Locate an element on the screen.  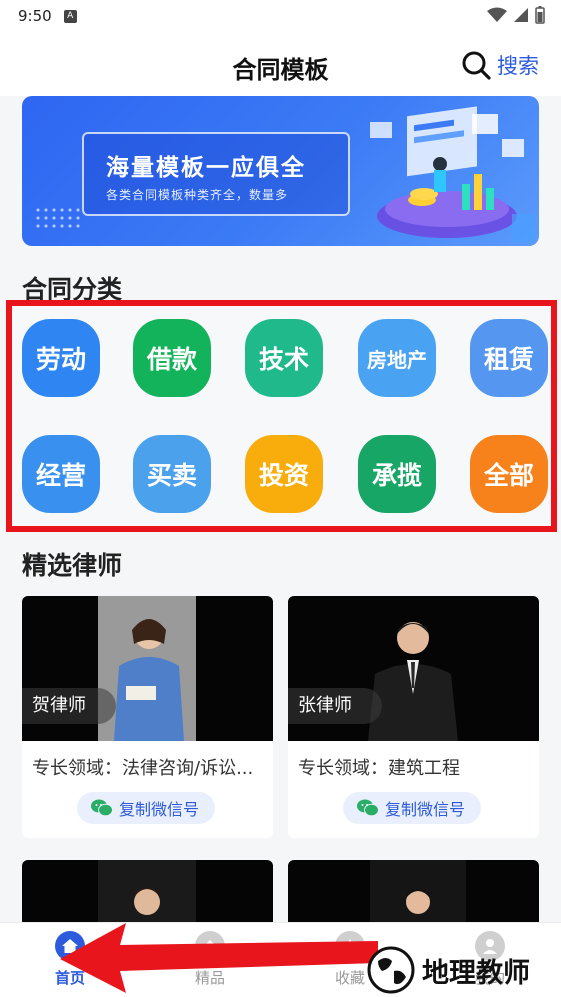
wifi-icon is located at coordinates (497, 14).